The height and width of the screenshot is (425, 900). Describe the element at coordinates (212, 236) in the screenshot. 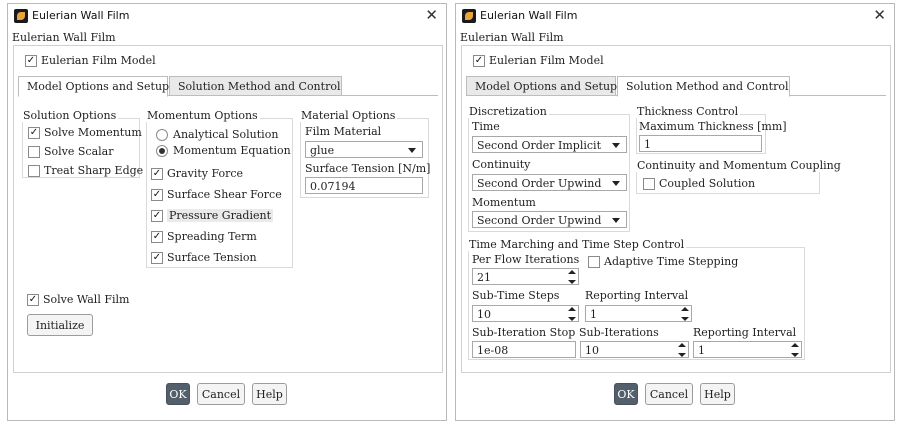

I see `spreading-term-label: Spreading Term` at that location.